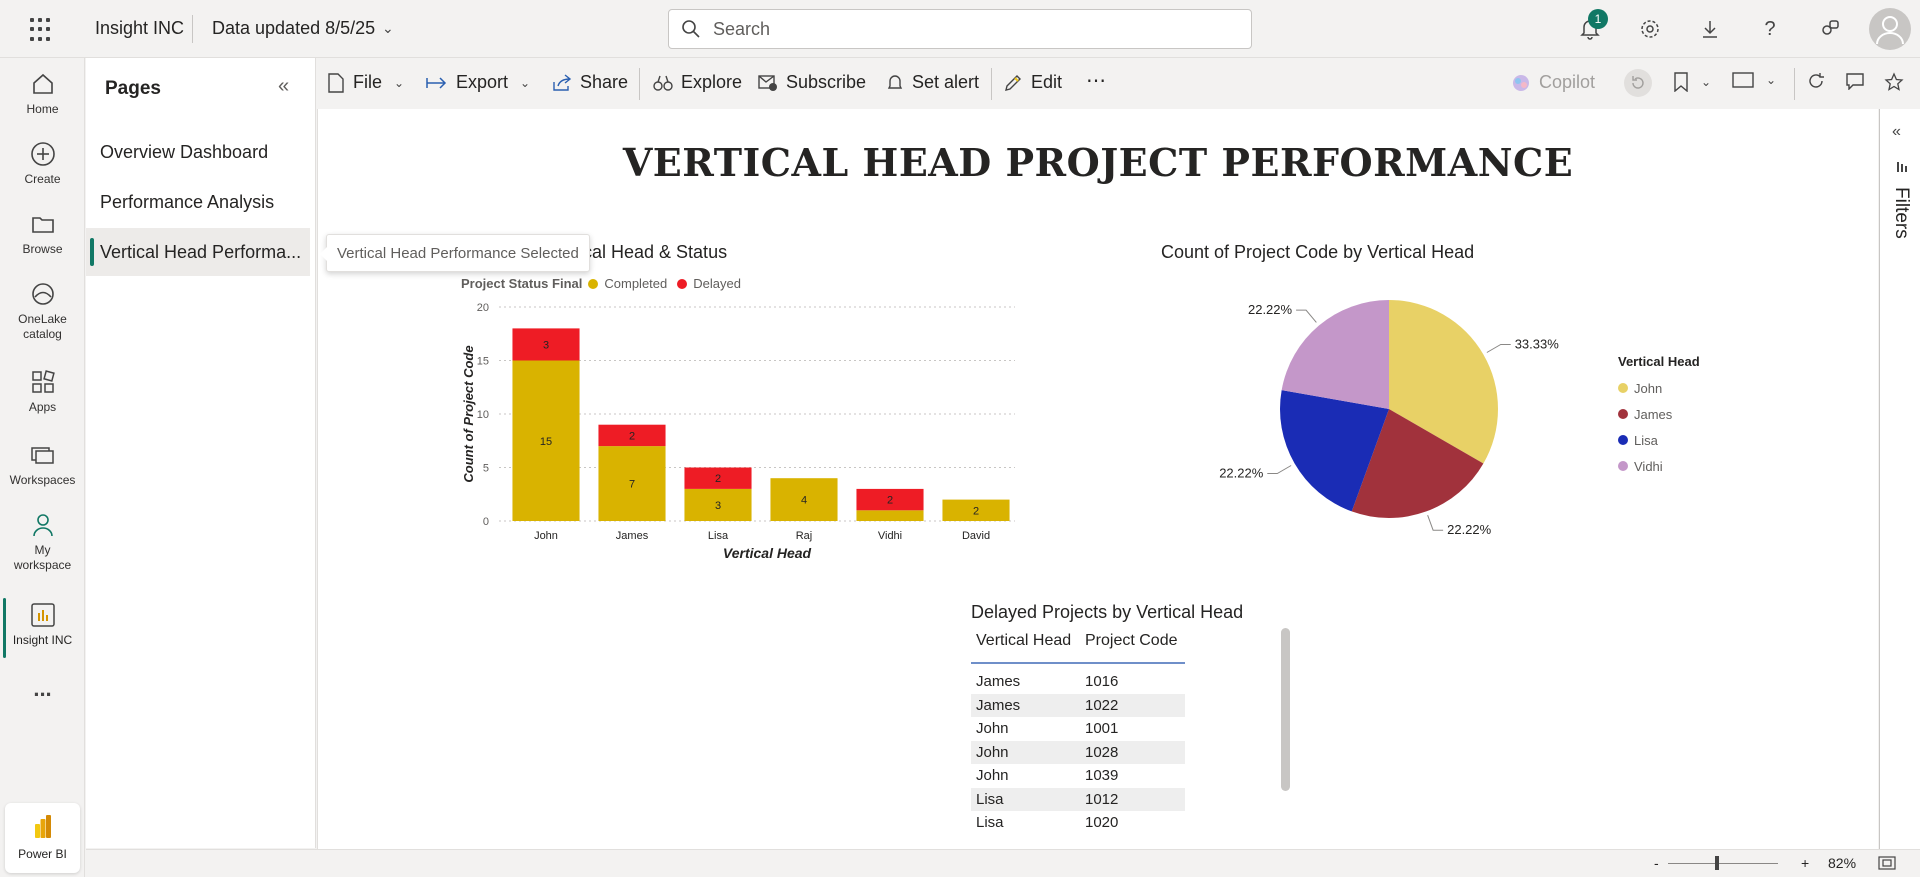 Image resolution: width=1920 pixels, height=877 pixels. I want to click on power-bi-switcher: Power BI, so click(42, 838).